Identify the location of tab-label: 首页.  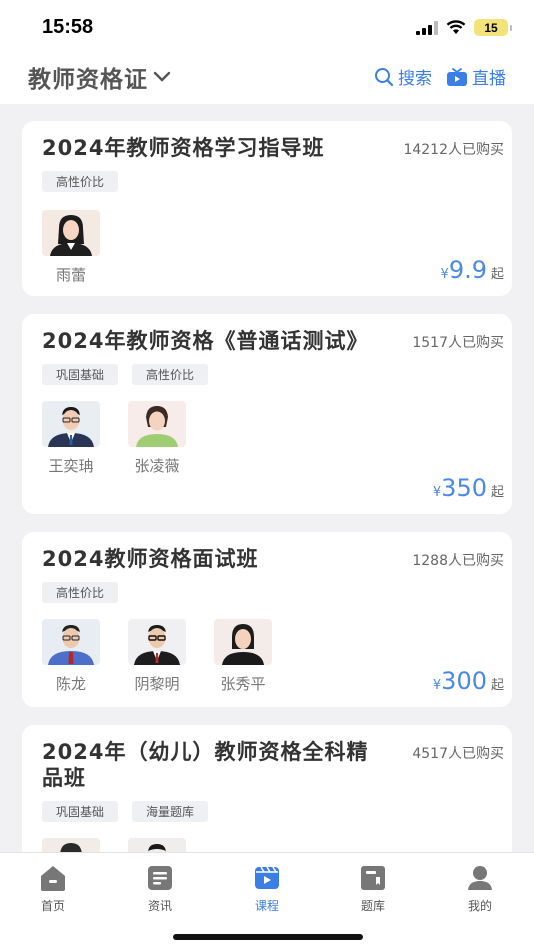
(52, 906).